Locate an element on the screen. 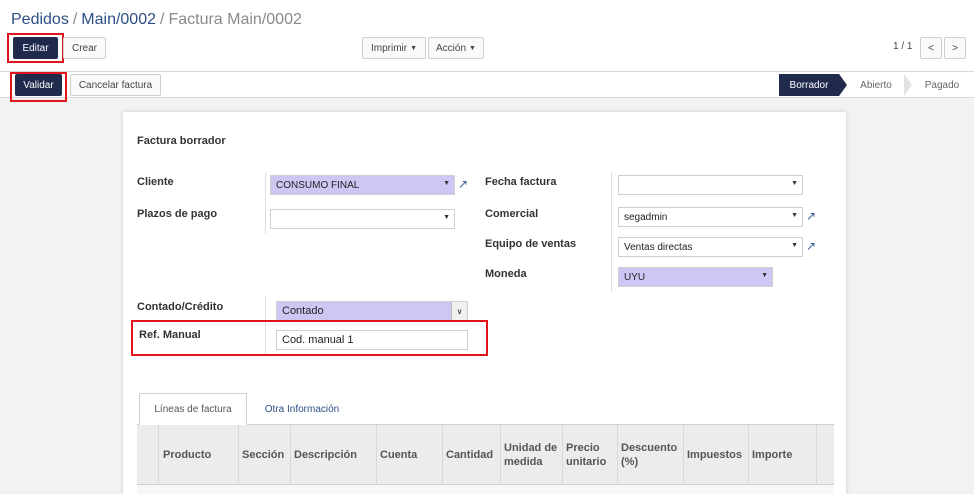  currency-value: UYU is located at coordinates (635, 277).